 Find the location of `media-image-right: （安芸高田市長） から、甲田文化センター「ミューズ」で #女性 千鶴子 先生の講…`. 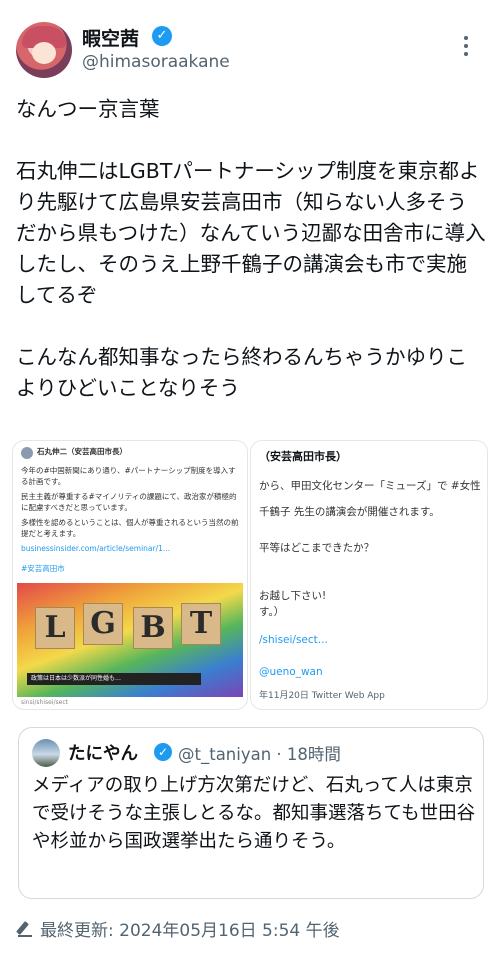

media-image-right: （安芸高田市長） から、甲田文化センター「ミューズ」で #女性 千鶴子 先生の講… is located at coordinates (369, 575).